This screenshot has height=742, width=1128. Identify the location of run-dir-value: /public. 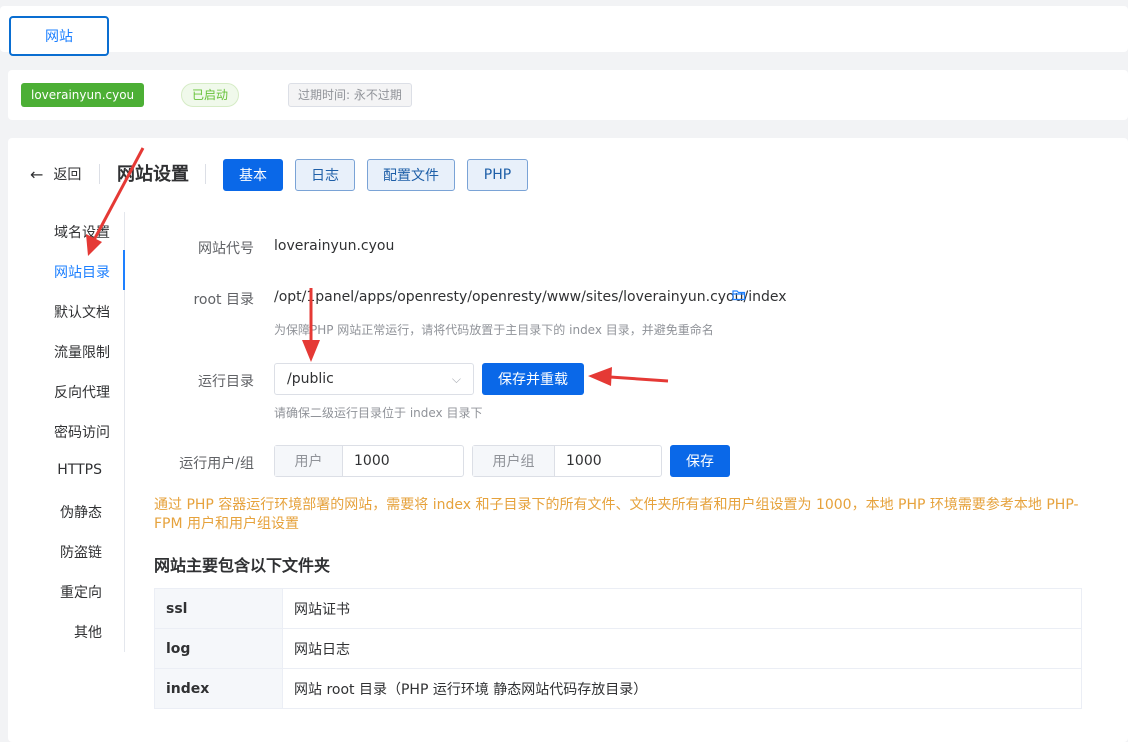
(310, 379).